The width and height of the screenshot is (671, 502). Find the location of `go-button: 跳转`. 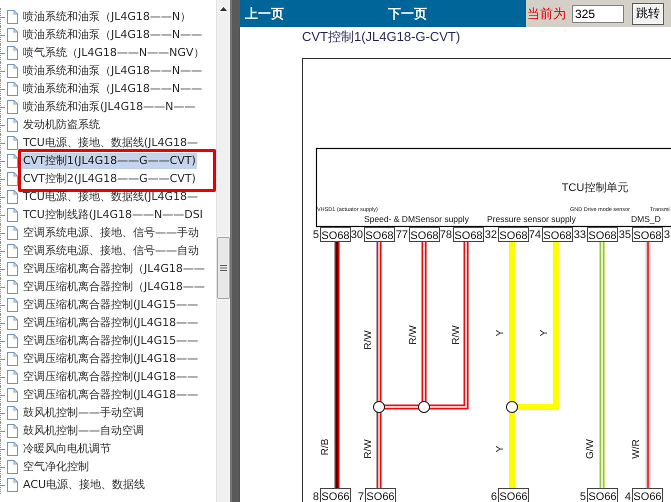

go-button: 跳转 is located at coordinates (648, 13).